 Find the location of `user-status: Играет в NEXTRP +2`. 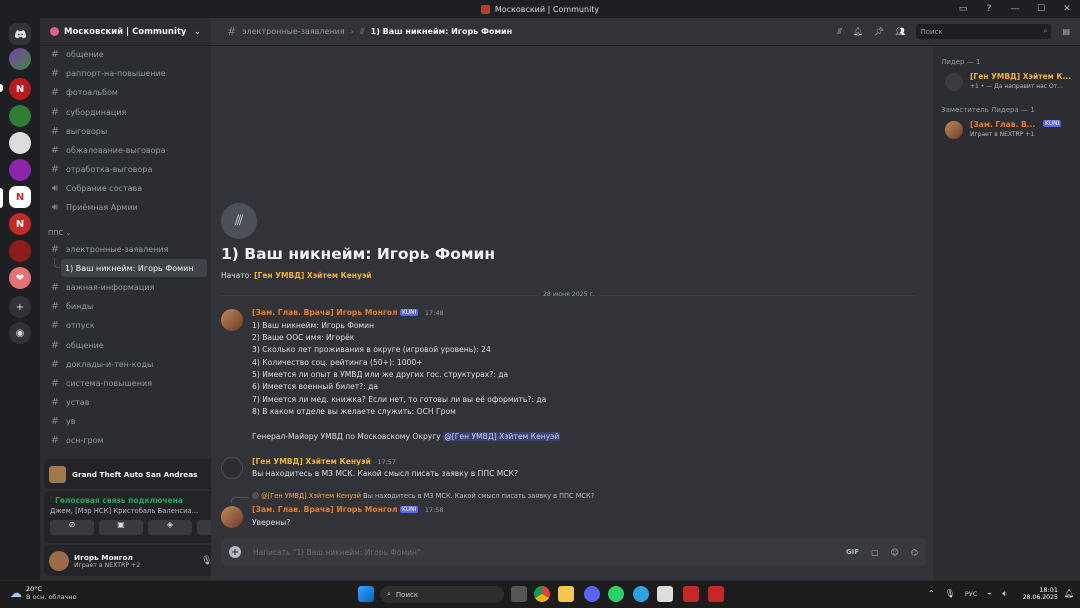

user-status: Играет в NEXTRP +2 is located at coordinates (107, 565).